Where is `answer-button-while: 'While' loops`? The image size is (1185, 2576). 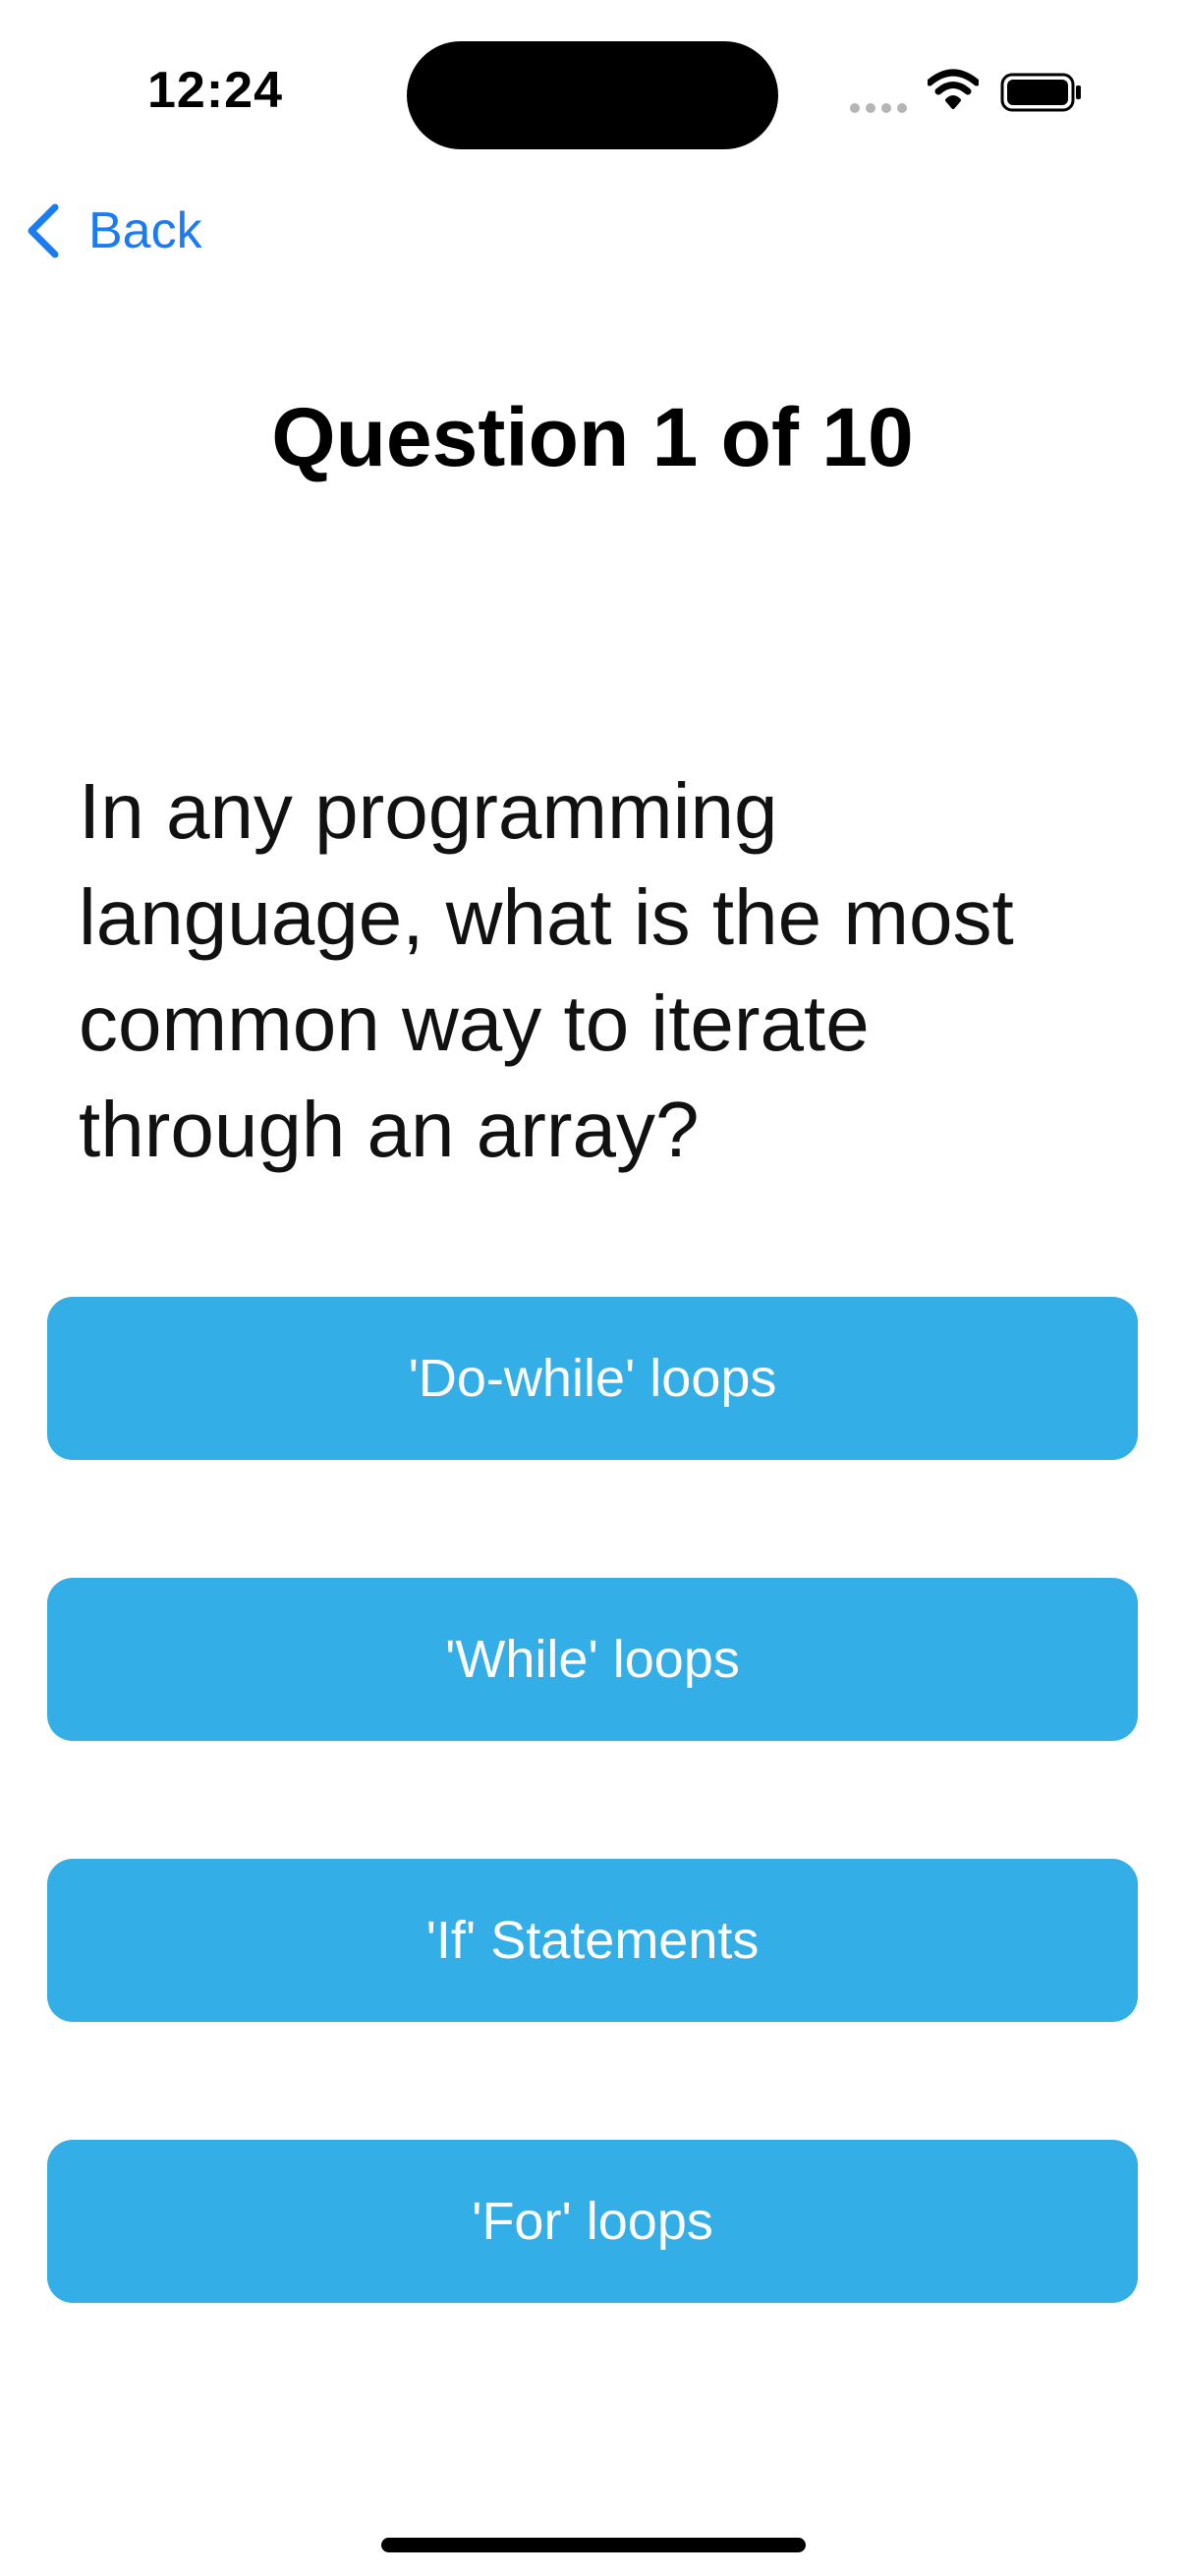
answer-button-while: 'While' loops is located at coordinates (592, 1659).